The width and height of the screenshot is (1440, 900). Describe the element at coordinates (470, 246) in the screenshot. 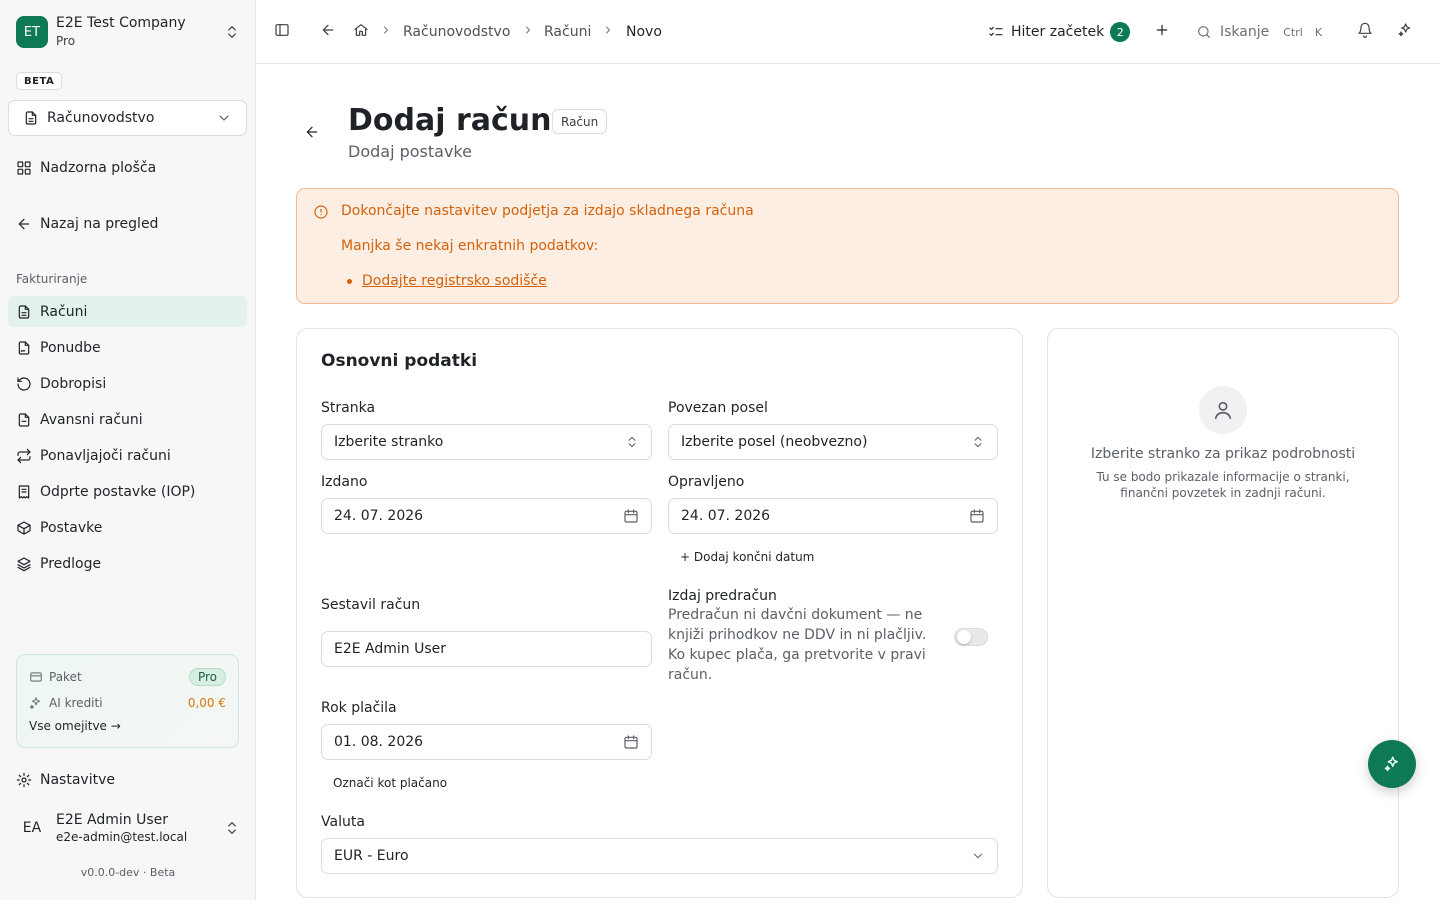

I see `alert-text: Manjka še nekaj enkratnih podatkov:` at that location.